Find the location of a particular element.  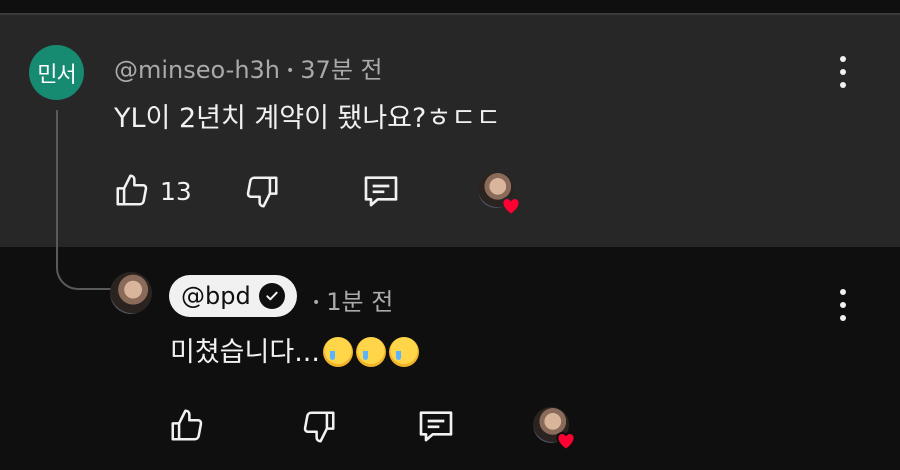

reply-more-options-button is located at coordinates (843, 305).